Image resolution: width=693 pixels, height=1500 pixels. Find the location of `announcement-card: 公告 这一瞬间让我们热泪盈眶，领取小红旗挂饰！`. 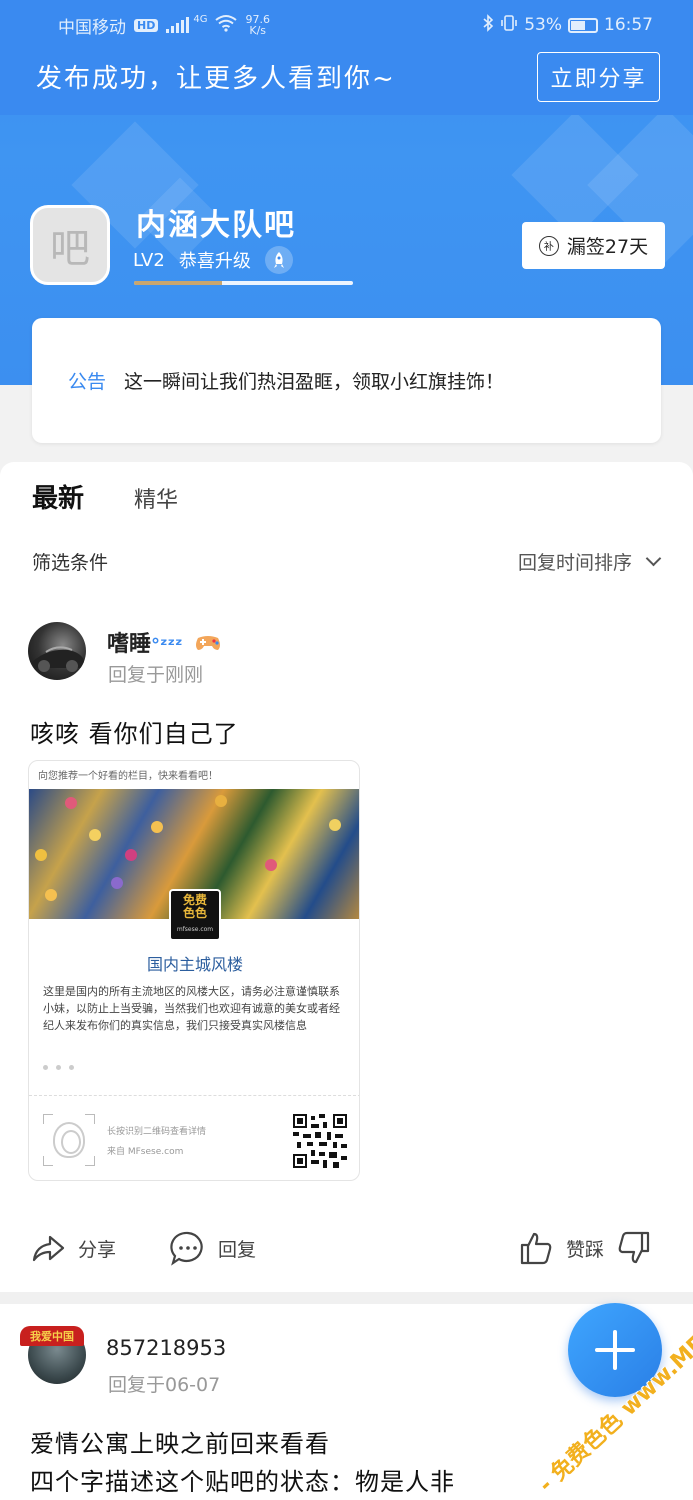

announcement-card: 公告 这一瞬间让我们热泪盈眶，领取小红旗挂饰！ is located at coordinates (346, 380).